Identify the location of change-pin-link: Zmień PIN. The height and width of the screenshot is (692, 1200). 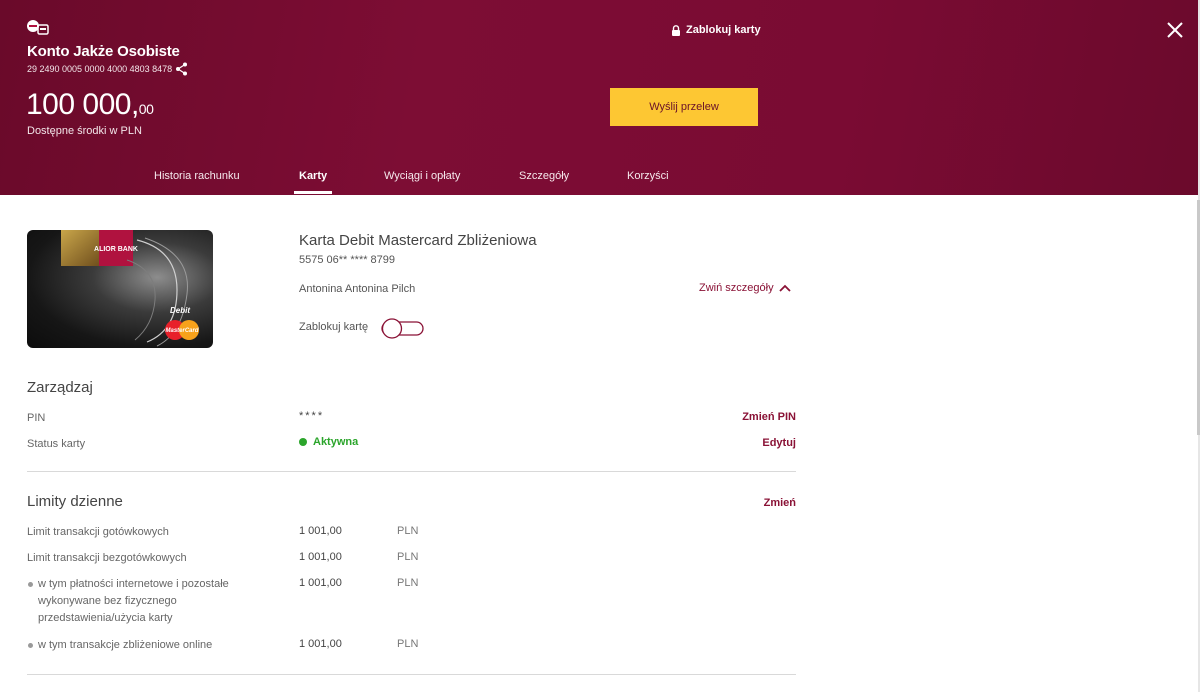
(769, 417).